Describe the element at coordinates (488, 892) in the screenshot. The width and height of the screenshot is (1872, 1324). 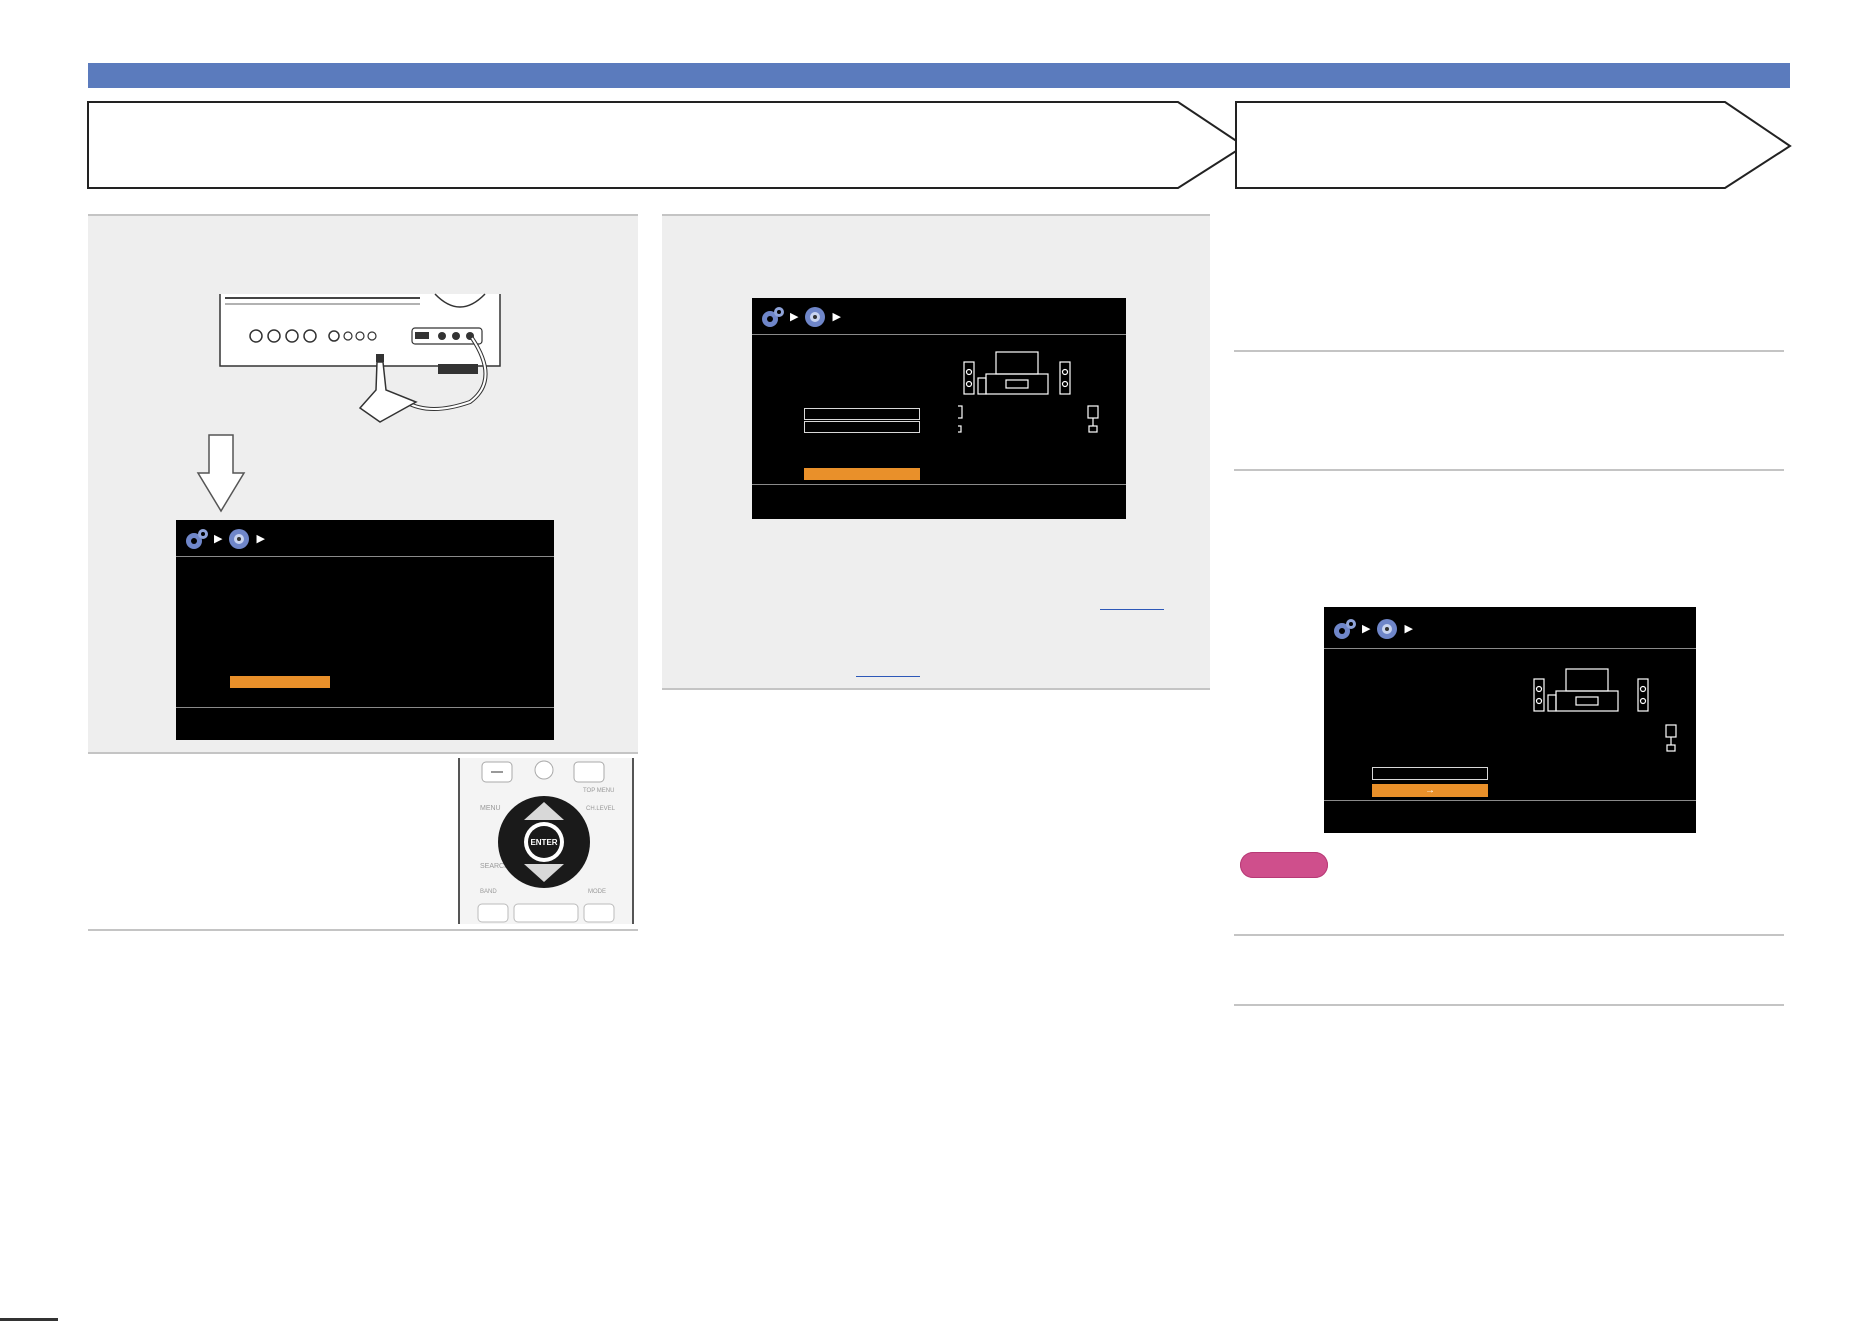
I see `svg-text: BAND` at that location.